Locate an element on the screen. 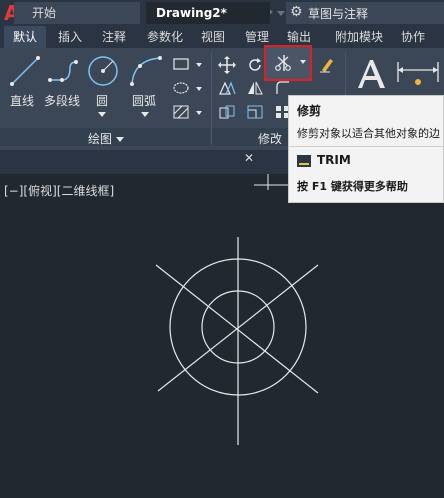 The image size is (444, 498). erase-tool-icon is located at coordinates (327, 65).